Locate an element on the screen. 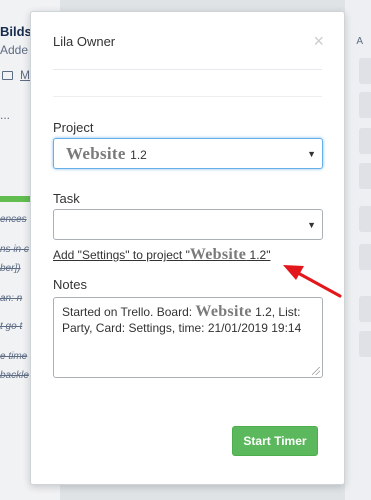 This screenshot has width=371, height=500. project-name: Website is located at coordinates (96, 153).